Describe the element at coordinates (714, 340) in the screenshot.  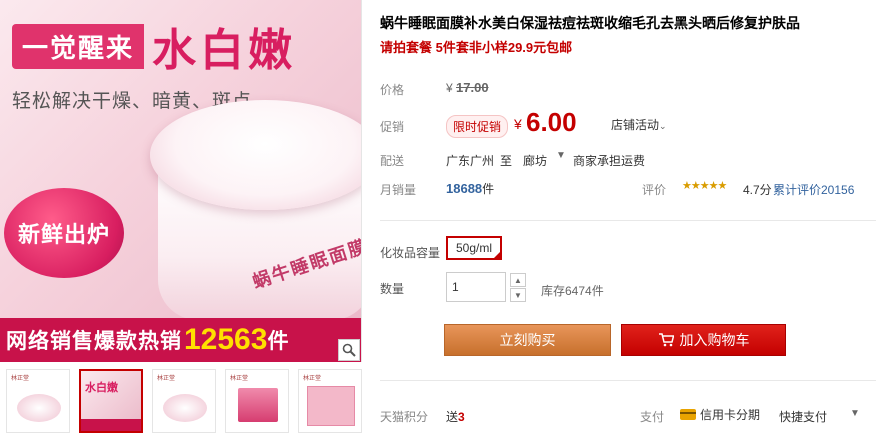
I see `add-to-cart-label: 加入购物车` at that location.